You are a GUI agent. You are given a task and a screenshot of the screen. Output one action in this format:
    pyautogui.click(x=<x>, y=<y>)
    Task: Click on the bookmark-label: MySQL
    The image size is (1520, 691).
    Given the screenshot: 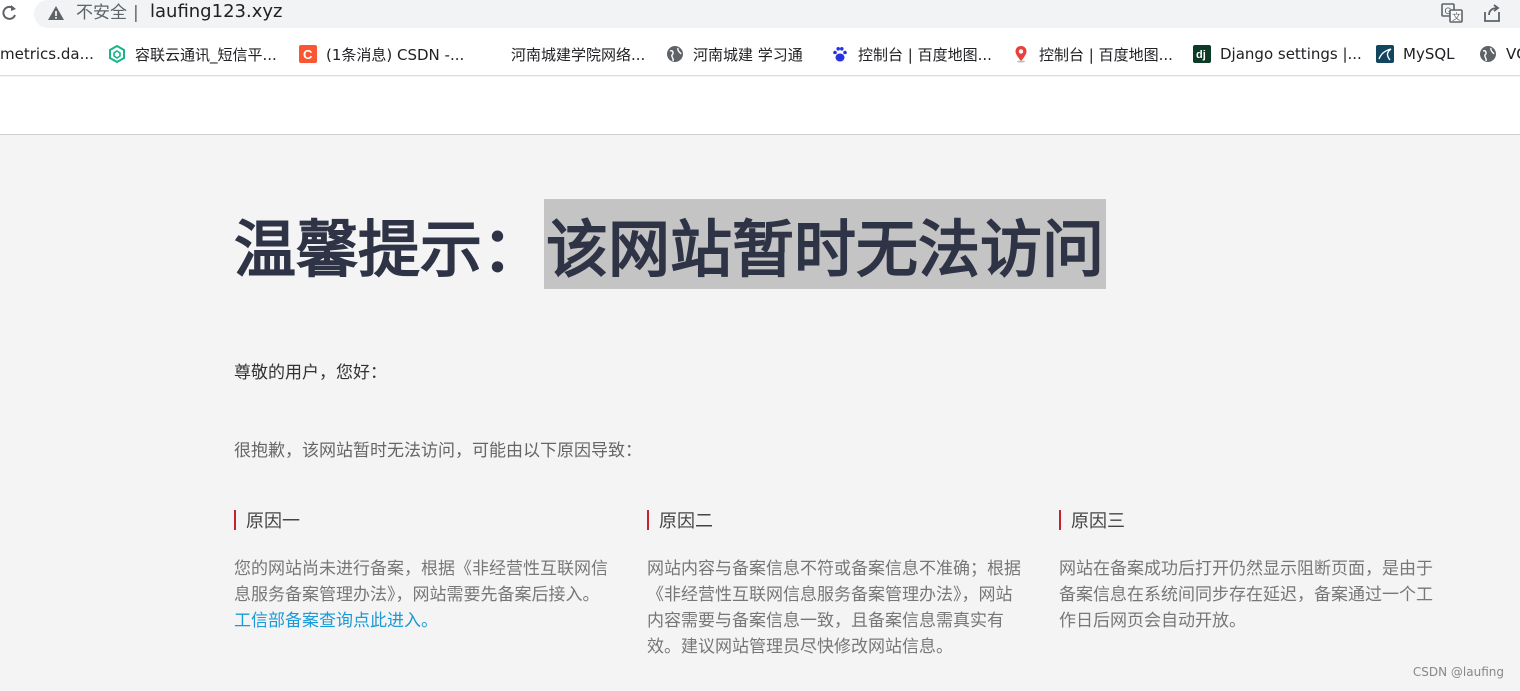 What is the action you would take?
    pyautogui.click(x=1429, y=54)
    